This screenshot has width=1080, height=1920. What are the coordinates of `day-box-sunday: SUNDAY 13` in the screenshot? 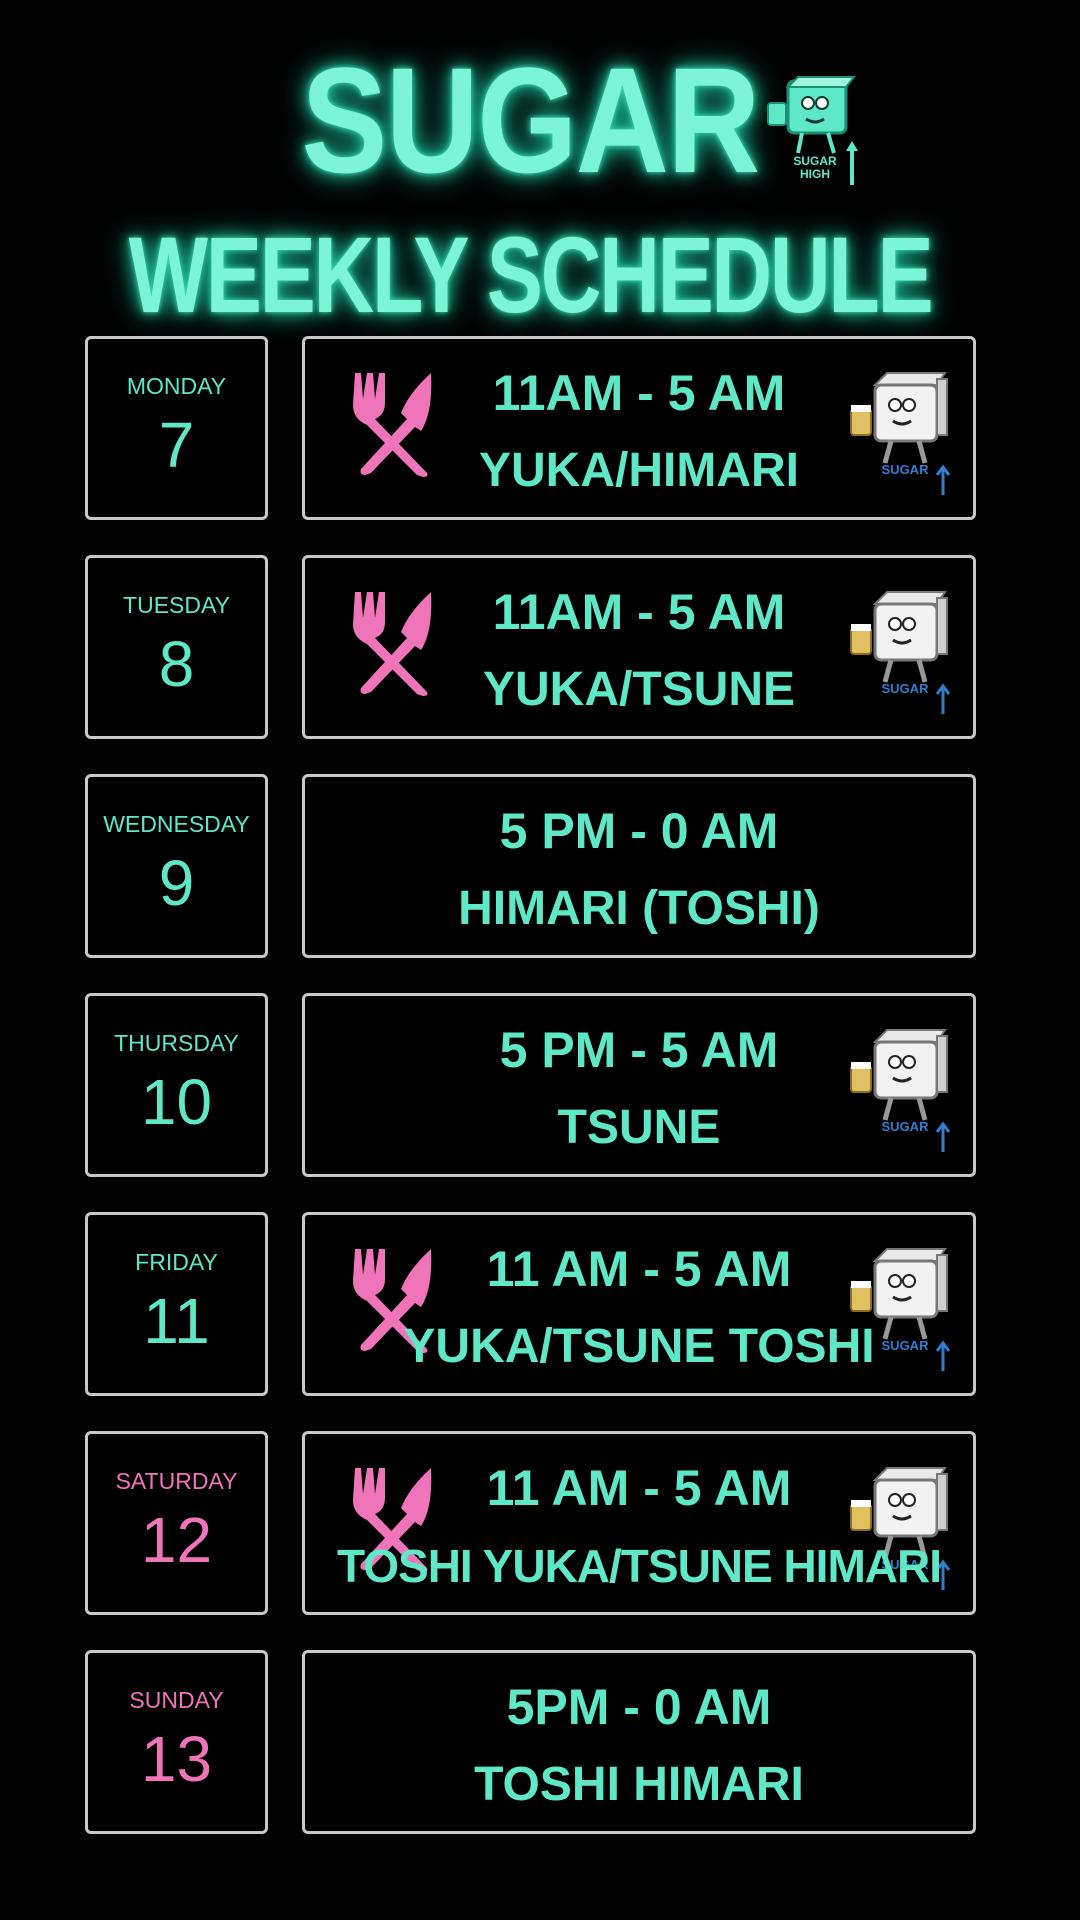 It's located at (176, 1742).